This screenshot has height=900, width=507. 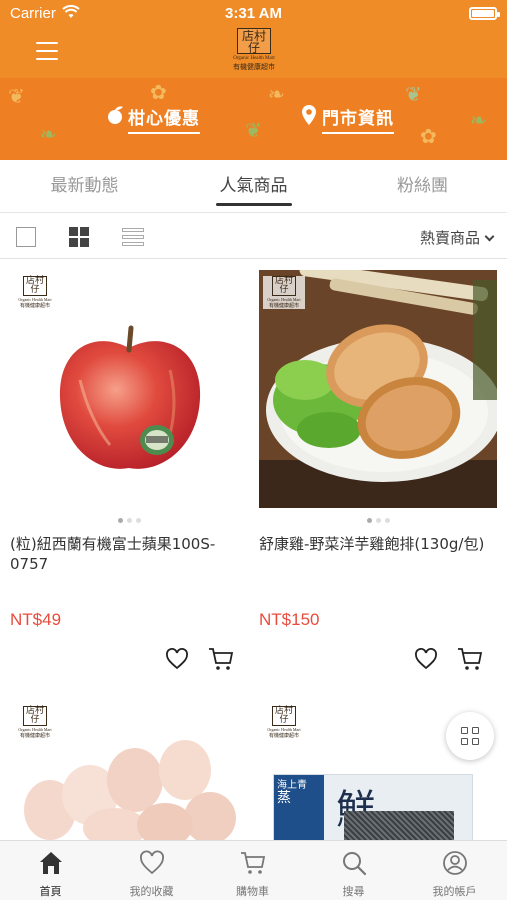 What do you see at coordinates (309, 115) in the screenshot?
I see `location-pin-icon` at bounding box center [309, 115].